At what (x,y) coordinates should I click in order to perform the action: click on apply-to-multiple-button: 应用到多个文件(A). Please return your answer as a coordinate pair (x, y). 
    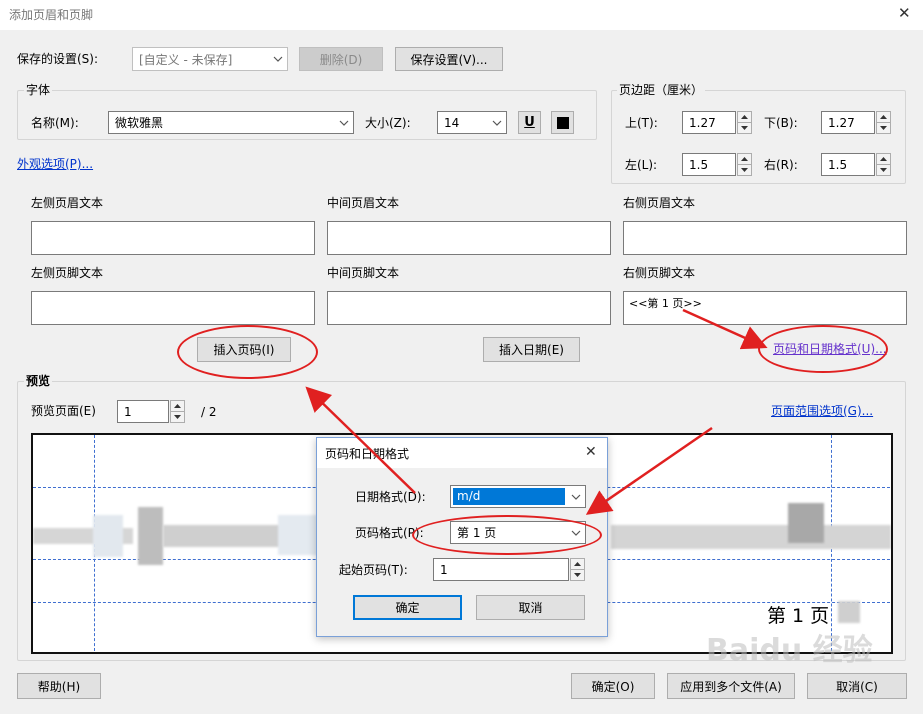
    Looking at the image, I should click on (731, 686).